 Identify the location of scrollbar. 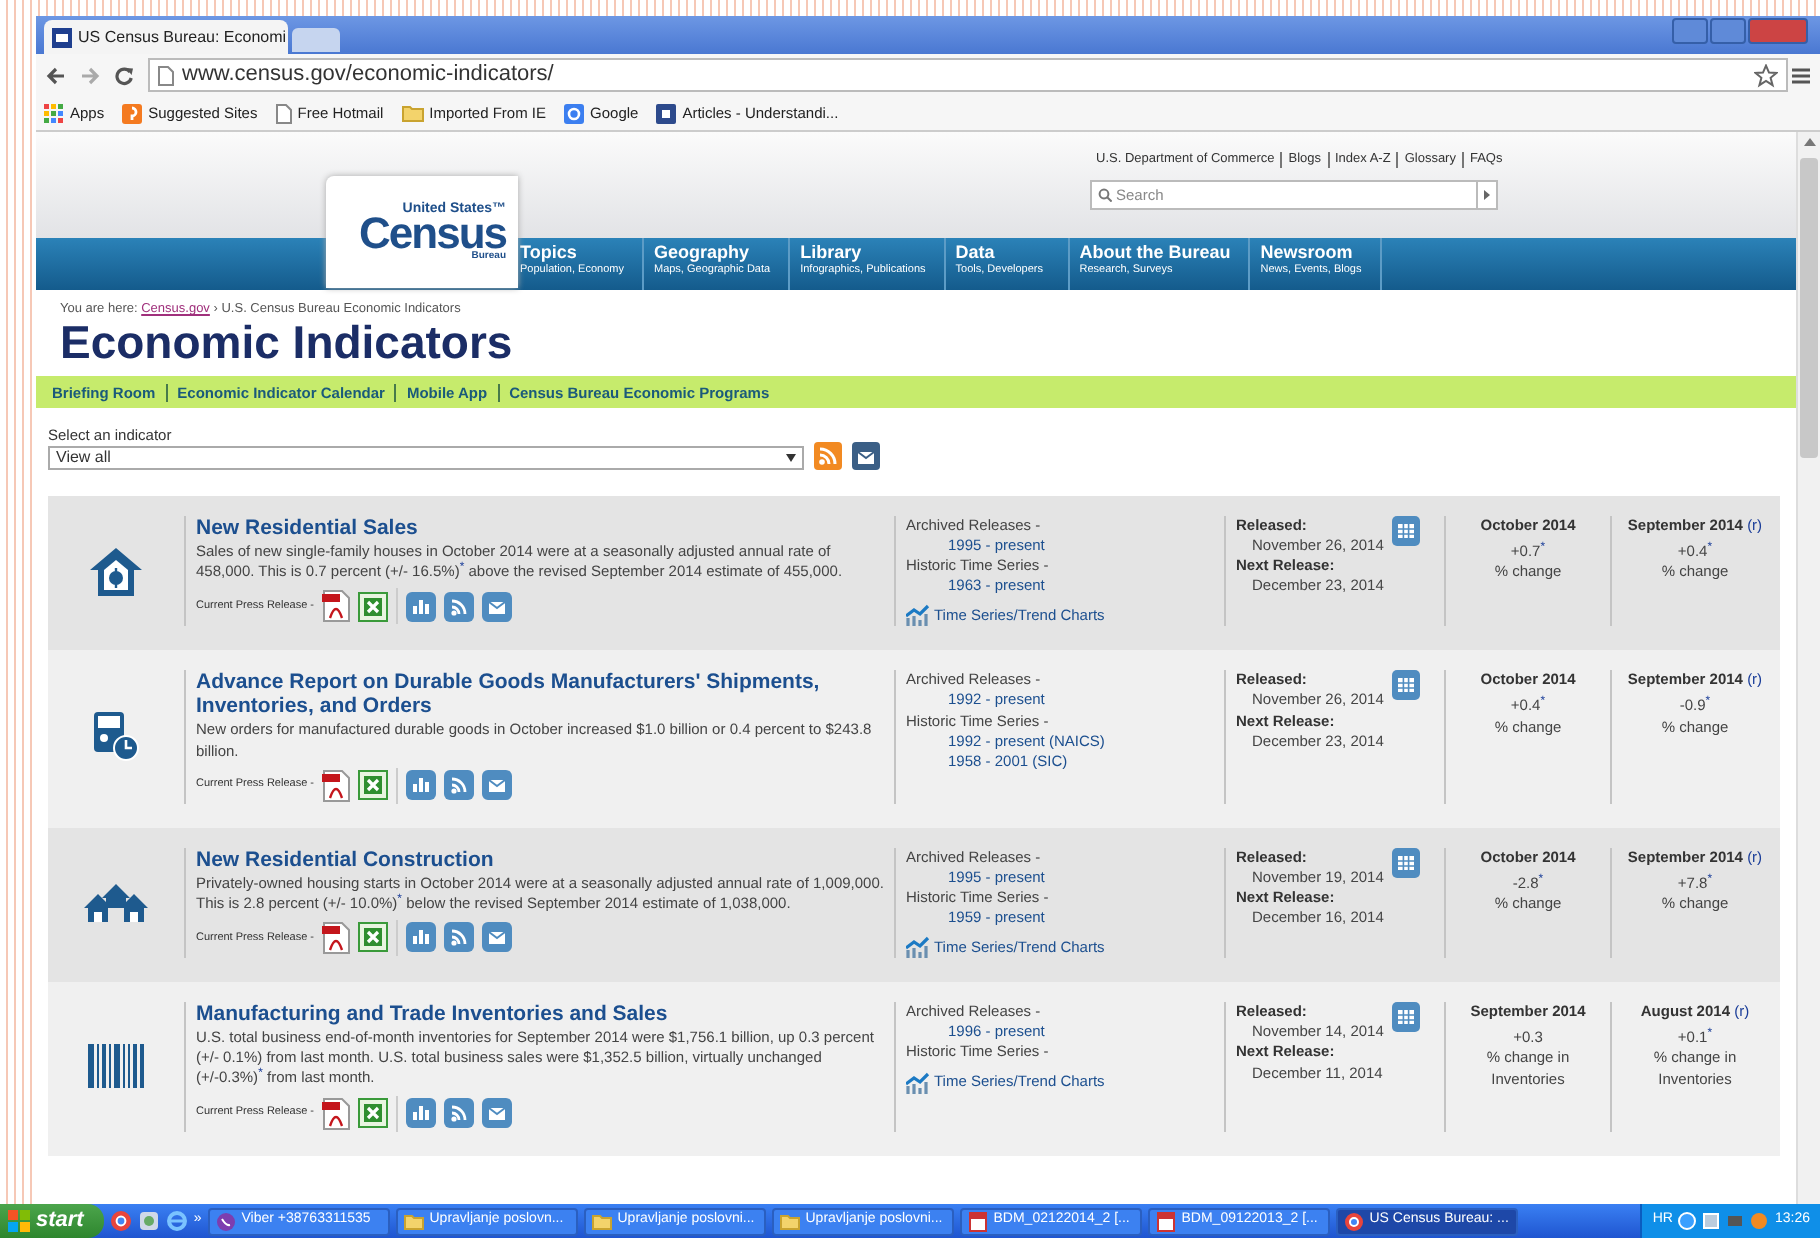
(1808, 668).